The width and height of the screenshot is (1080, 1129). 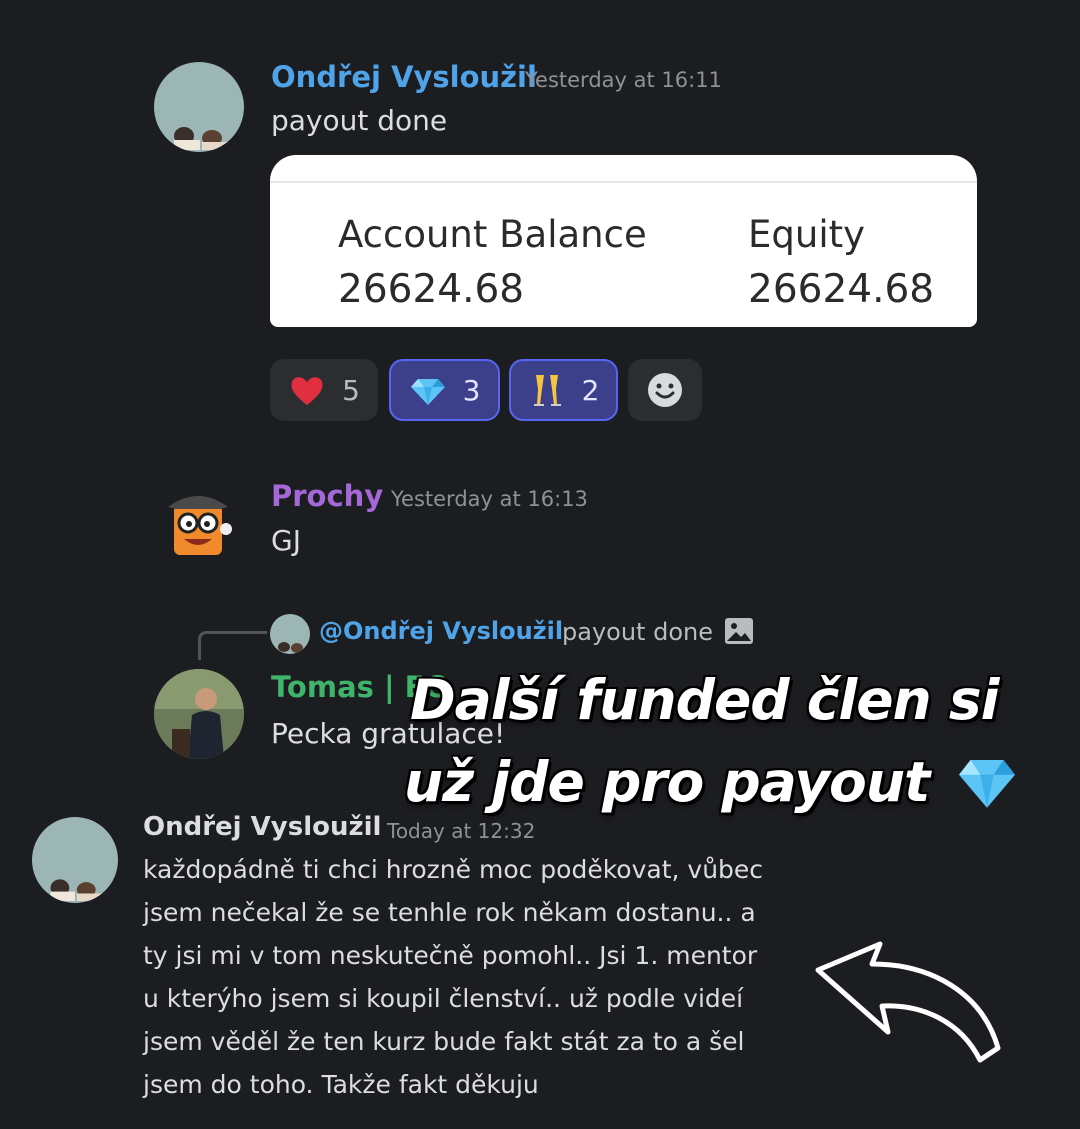 What do you see at coordinates (431, 289) in the screenshot?
I see `balance-value: 26624.68` at bounding box center [431, 289].